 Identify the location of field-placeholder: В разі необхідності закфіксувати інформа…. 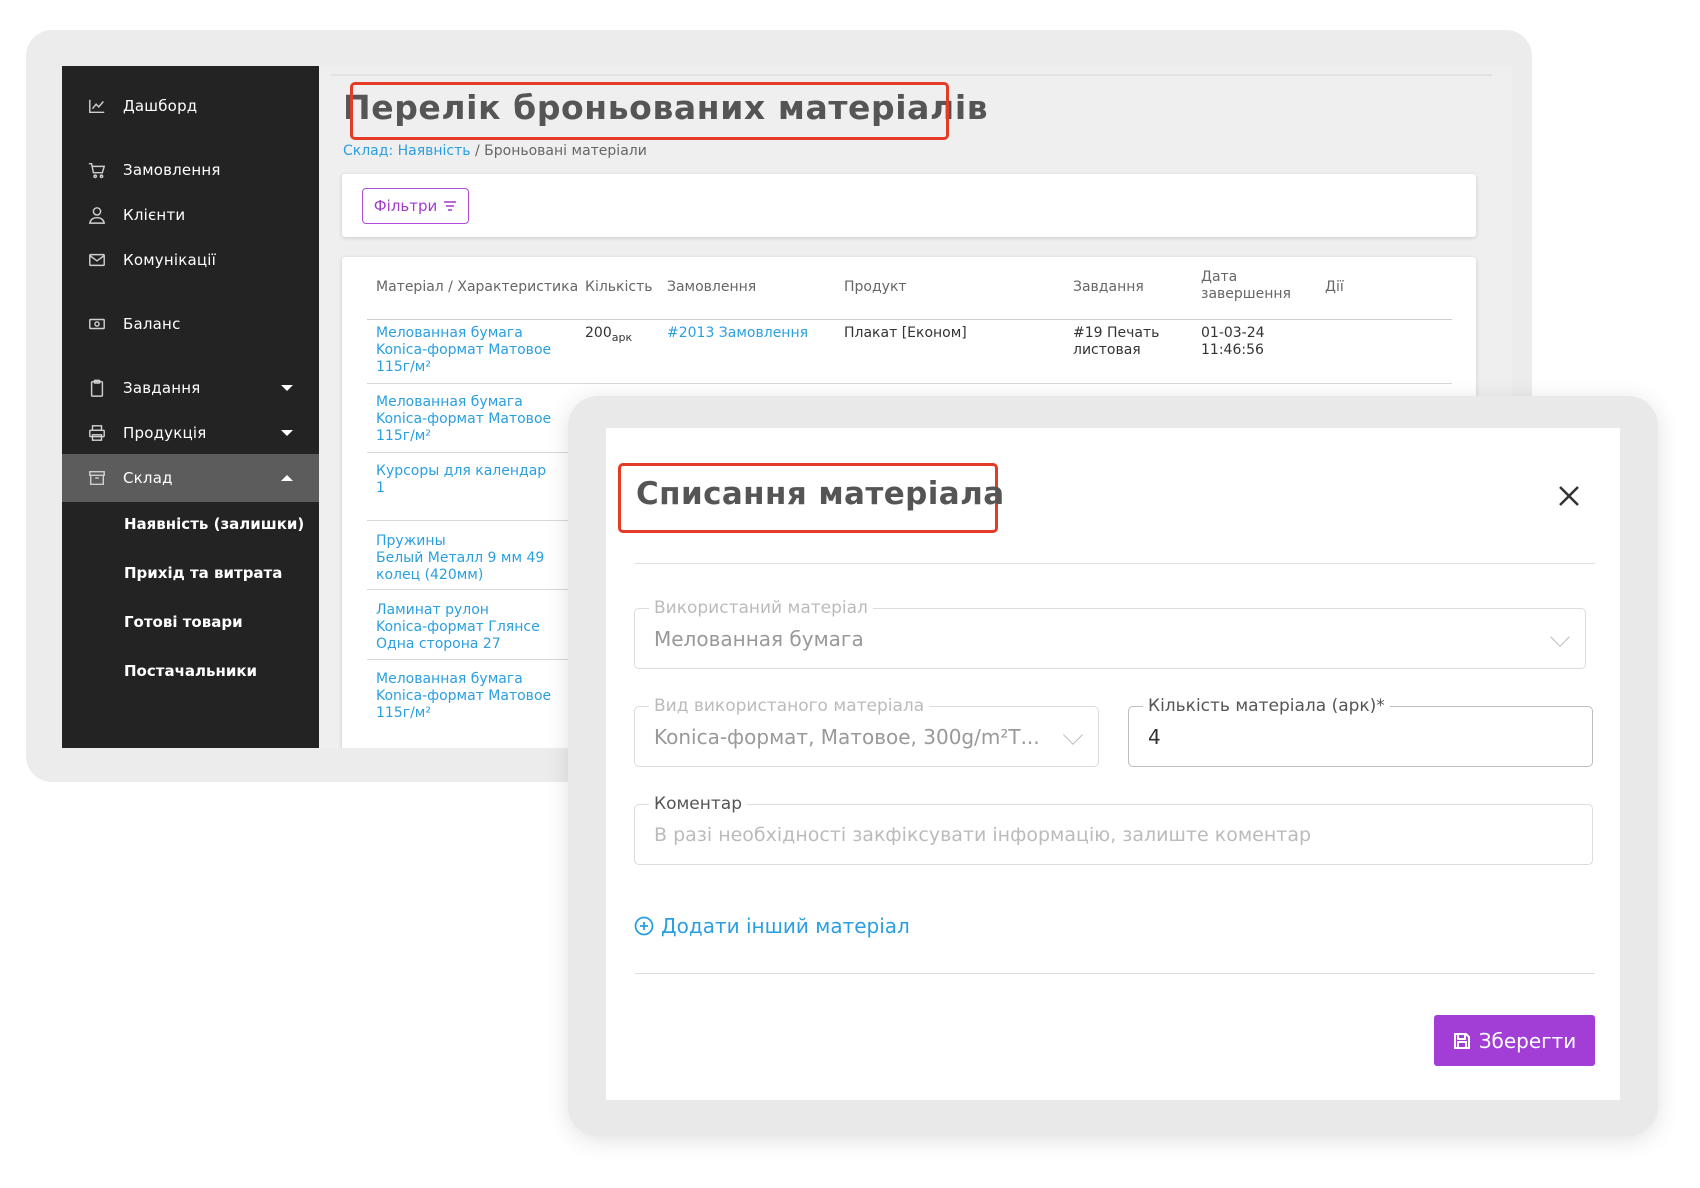
(983, 835).